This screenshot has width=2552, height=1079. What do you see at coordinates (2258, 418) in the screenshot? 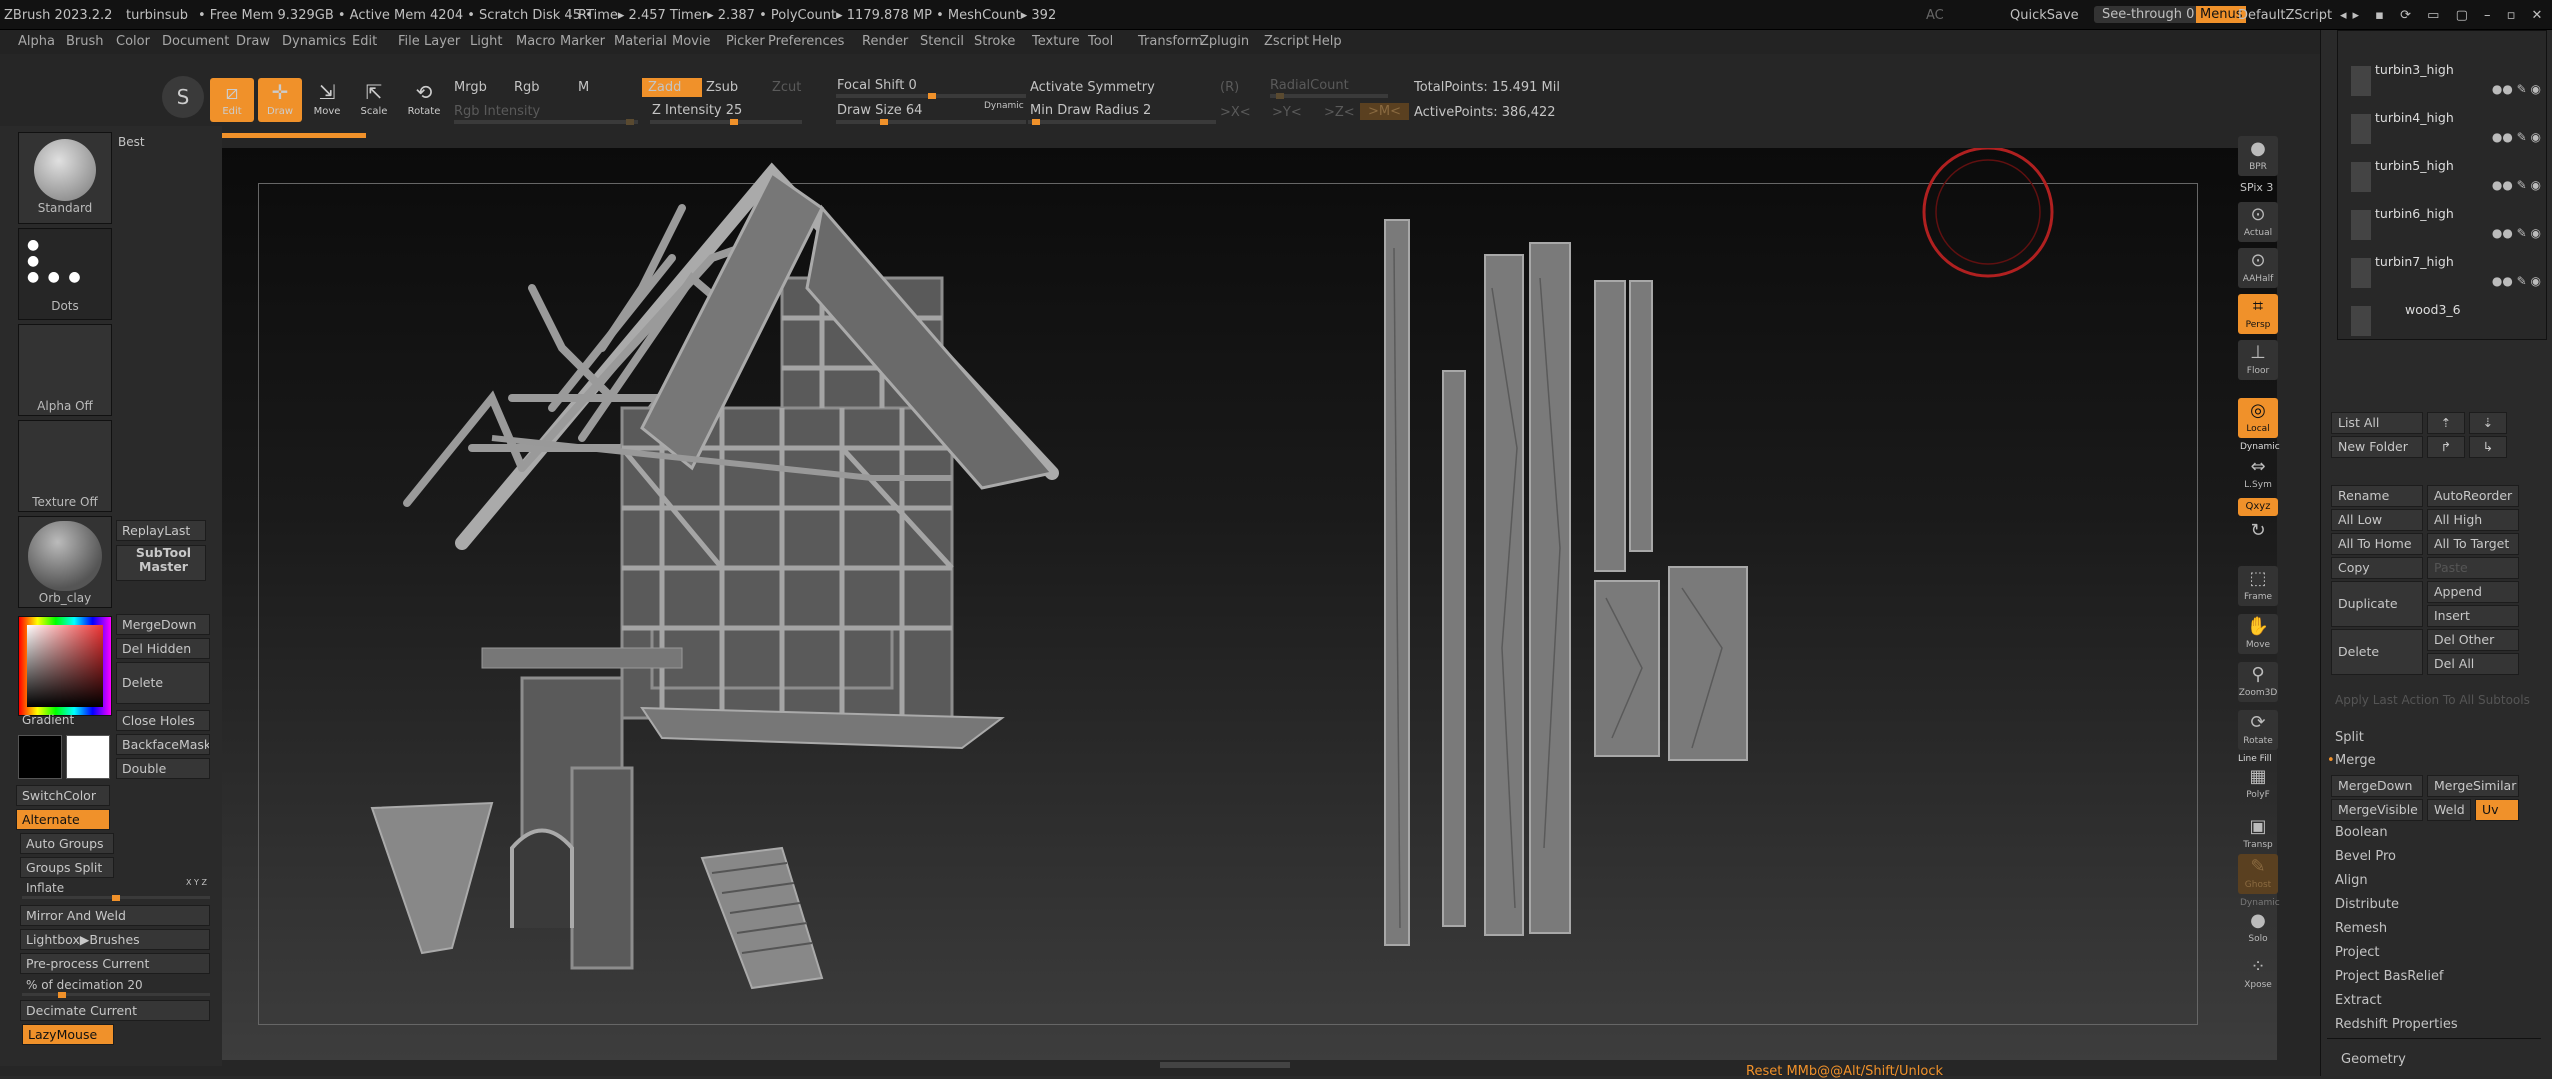
I see `local-button: ◎ Local` at bounding box center [2258, 418].